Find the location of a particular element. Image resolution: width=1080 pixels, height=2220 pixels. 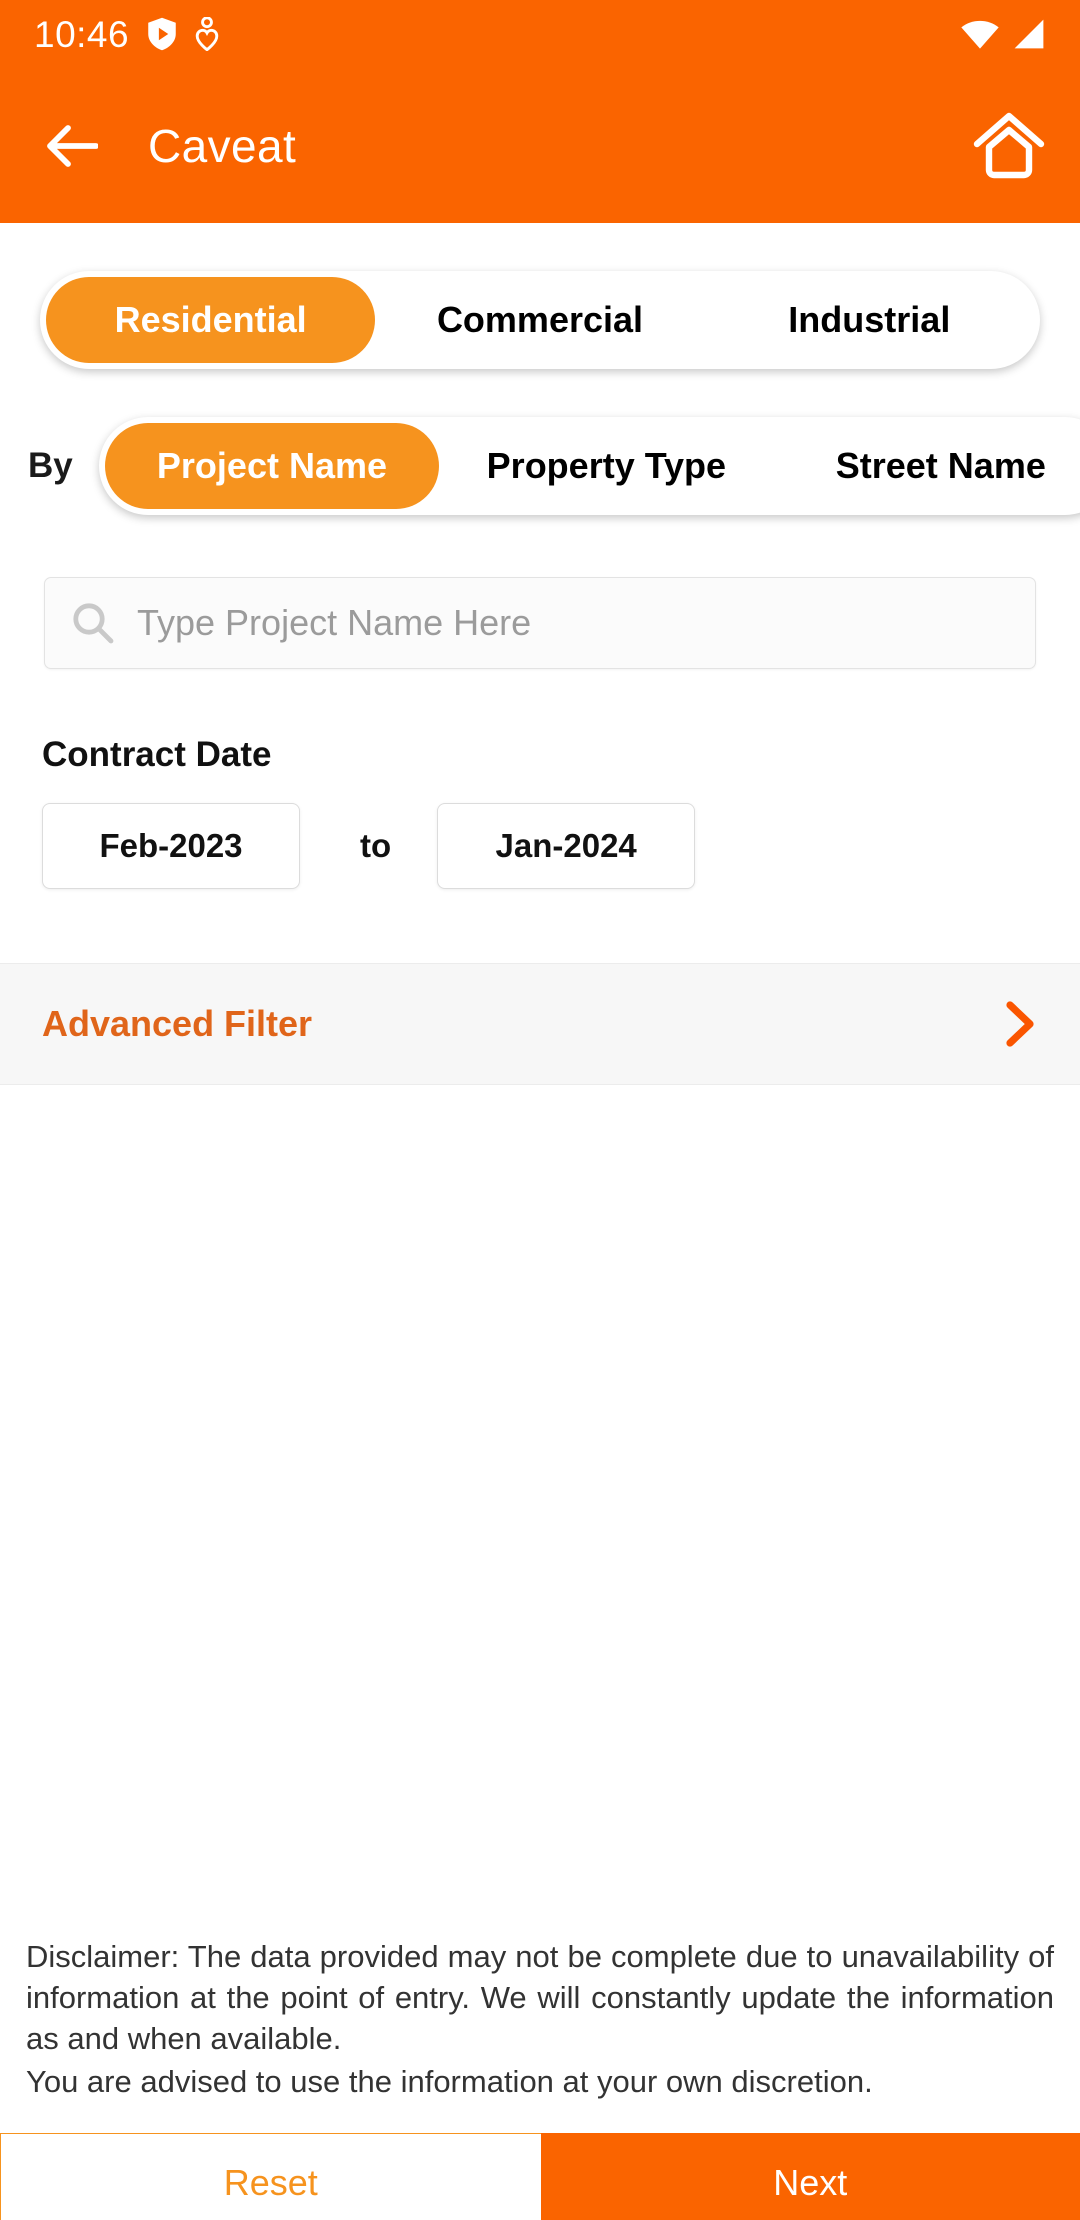

tab-property-type: Property Type is located at coordinates (606, 466).